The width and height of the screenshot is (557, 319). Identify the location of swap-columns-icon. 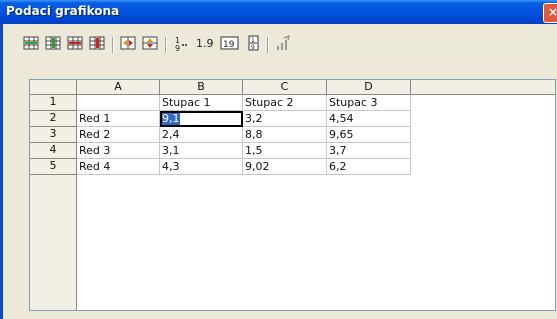
(129, 44).